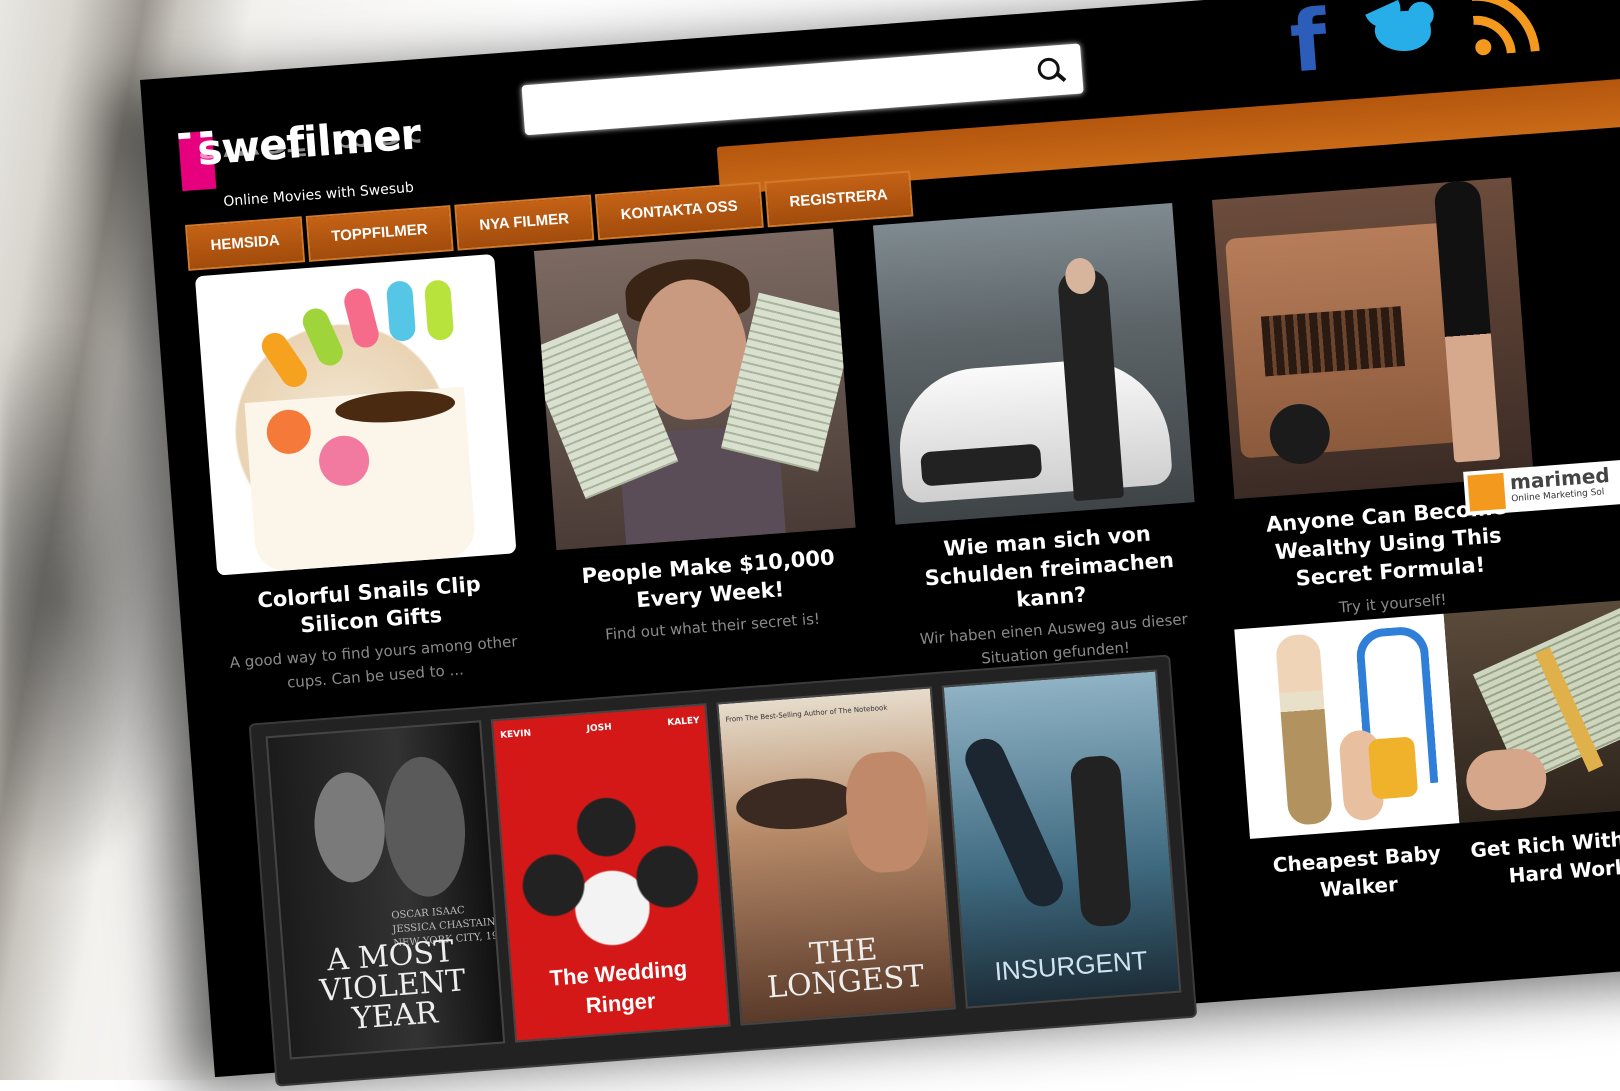 This screenshot has width=1620, height=1091. What do you see at coordinates (694, 389) in the screenshot?
I see `ad-image-money-man` at bounding box center [694, 389].